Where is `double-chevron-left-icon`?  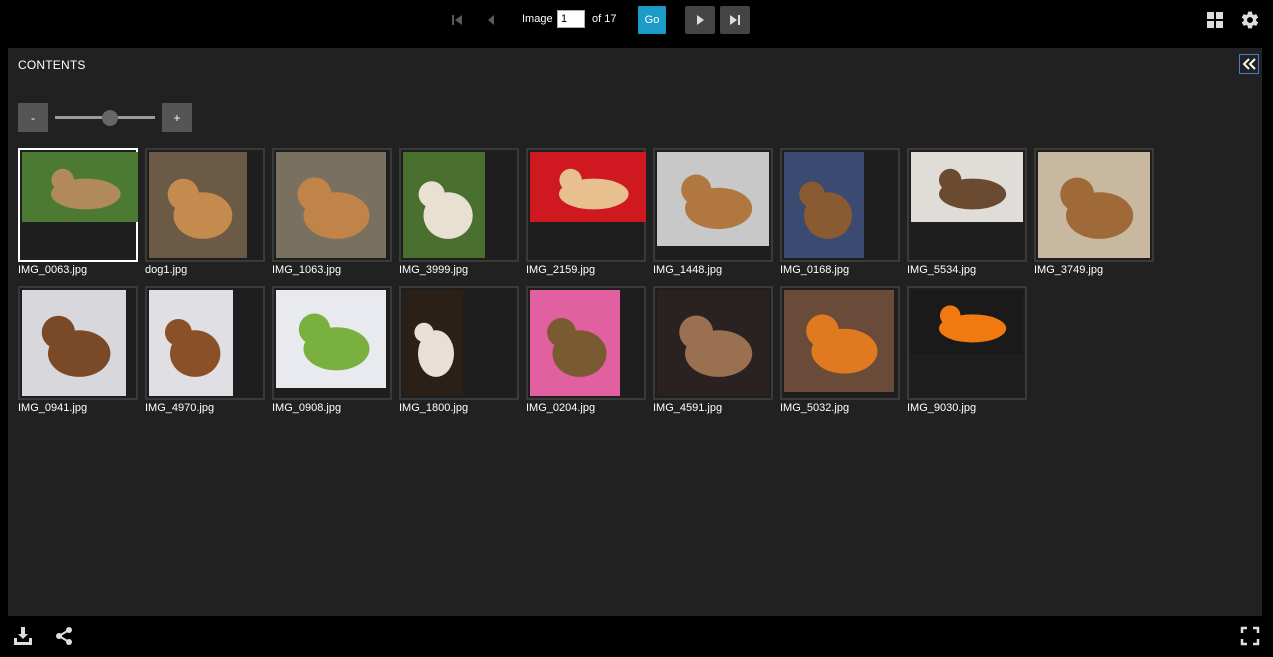 double-chevron-left-icon is located at coordinates (1249, 64).